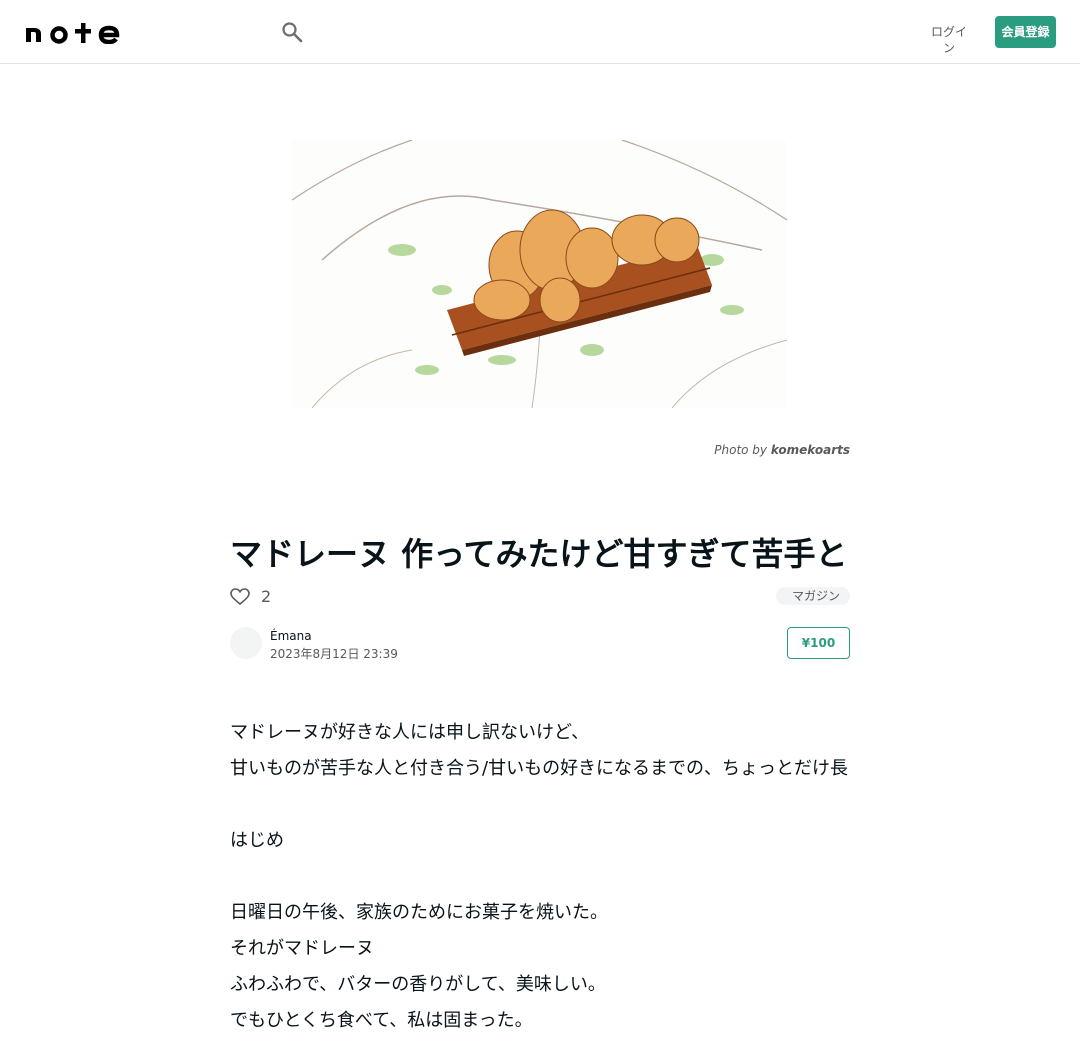 The height and width of the screenshot is (1039, 1080). What do you see at coordinates (419, 912) in the screenshot?
I see `body-paragraph: 日曜日の午後、家族のためにお菓子を焼いた。` at bounding box center [419, 912].